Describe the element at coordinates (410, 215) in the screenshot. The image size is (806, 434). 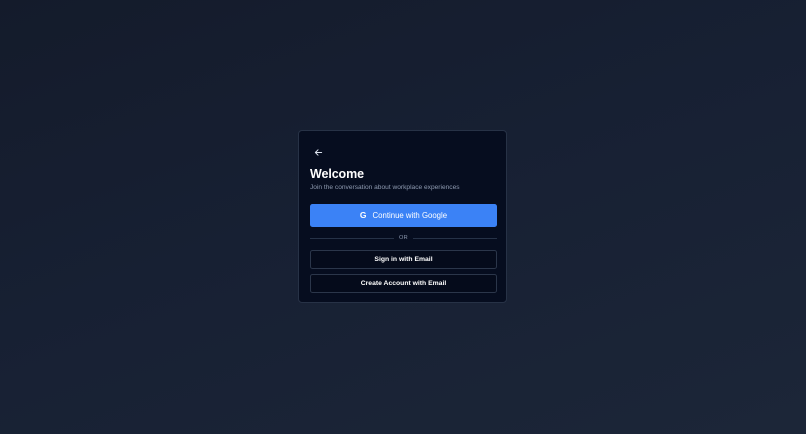
I see `google-button-label: Continue with Google` at that location.